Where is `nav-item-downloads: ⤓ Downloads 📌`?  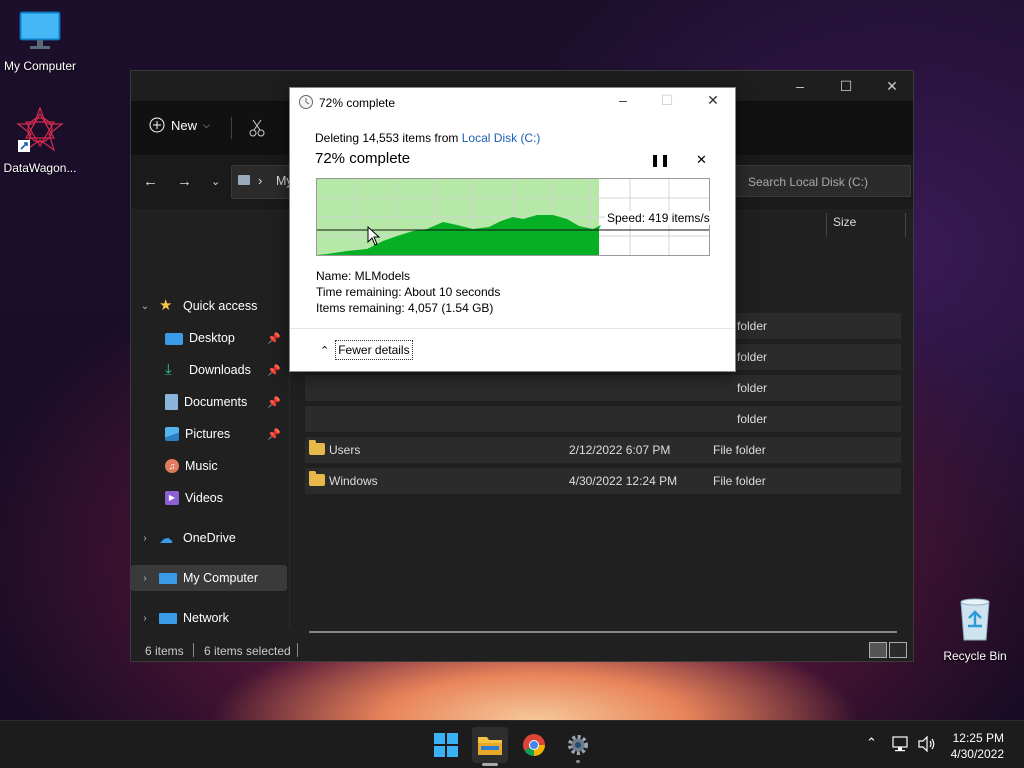 nav-item-downloads: ⤓ Downloads 📌 is located at coordinates (209, 370).